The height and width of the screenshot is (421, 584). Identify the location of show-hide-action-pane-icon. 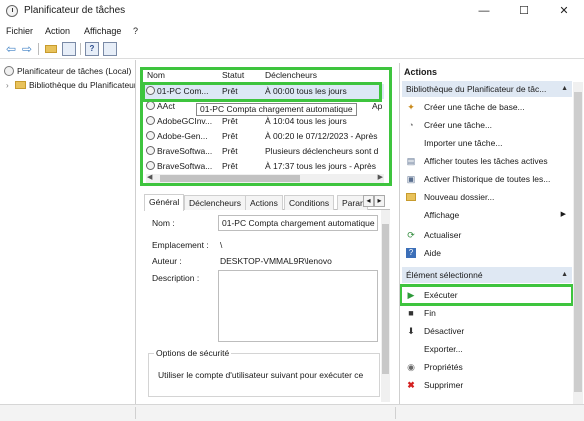
(110, 49).